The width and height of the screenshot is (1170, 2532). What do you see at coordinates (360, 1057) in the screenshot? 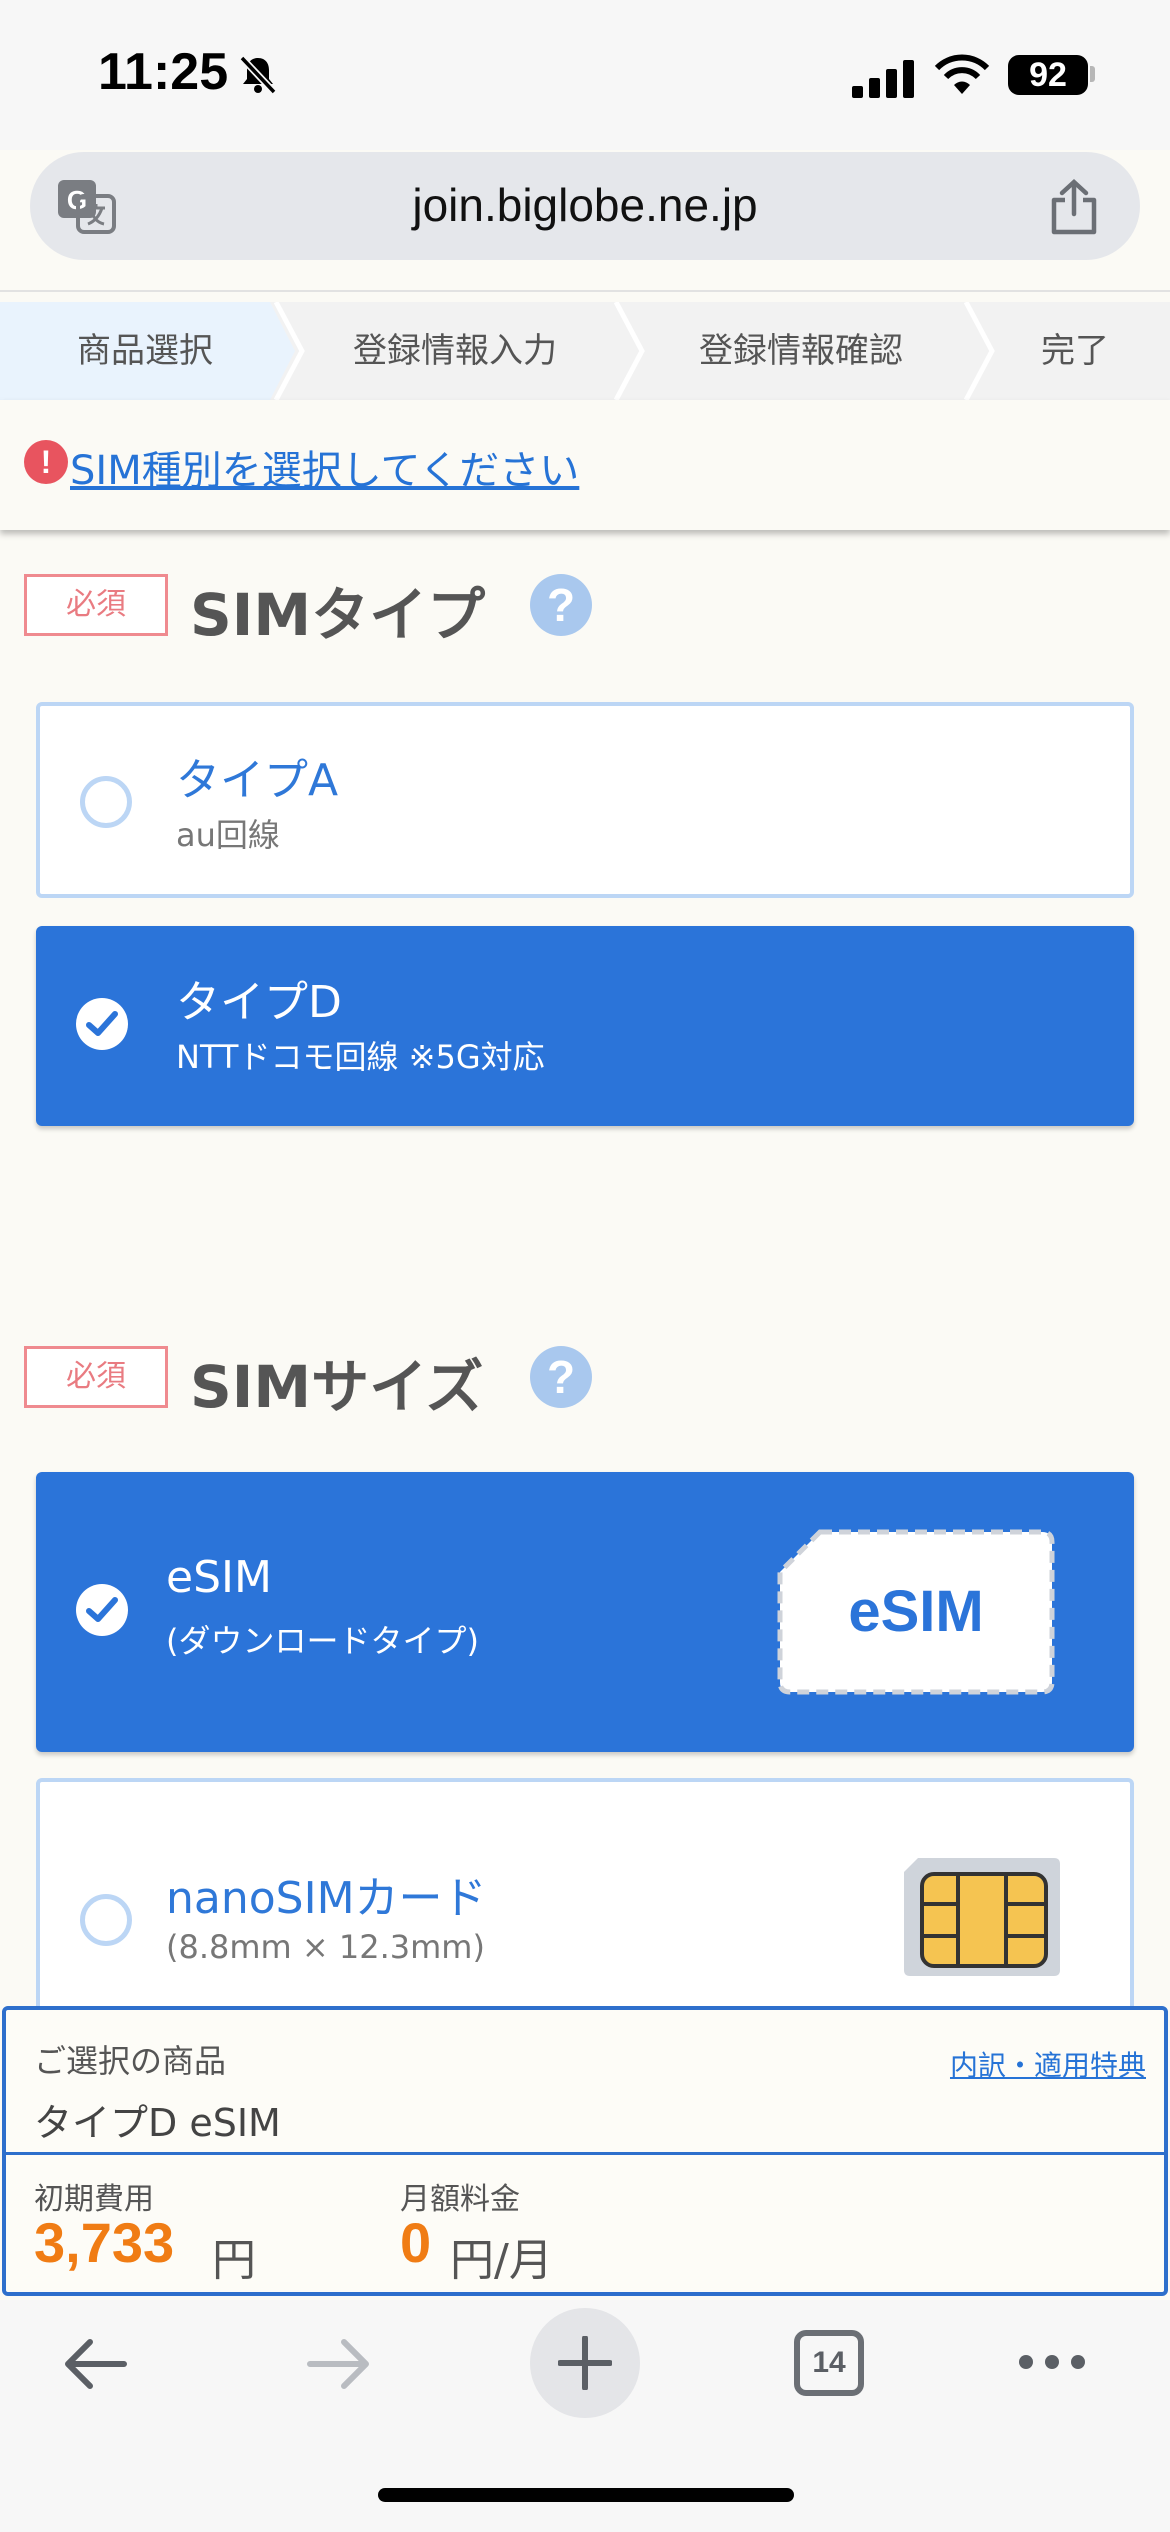
I see `option-subtitle: NTTドコモ回線 ※5G対応` at bounding box center [360, 1057].